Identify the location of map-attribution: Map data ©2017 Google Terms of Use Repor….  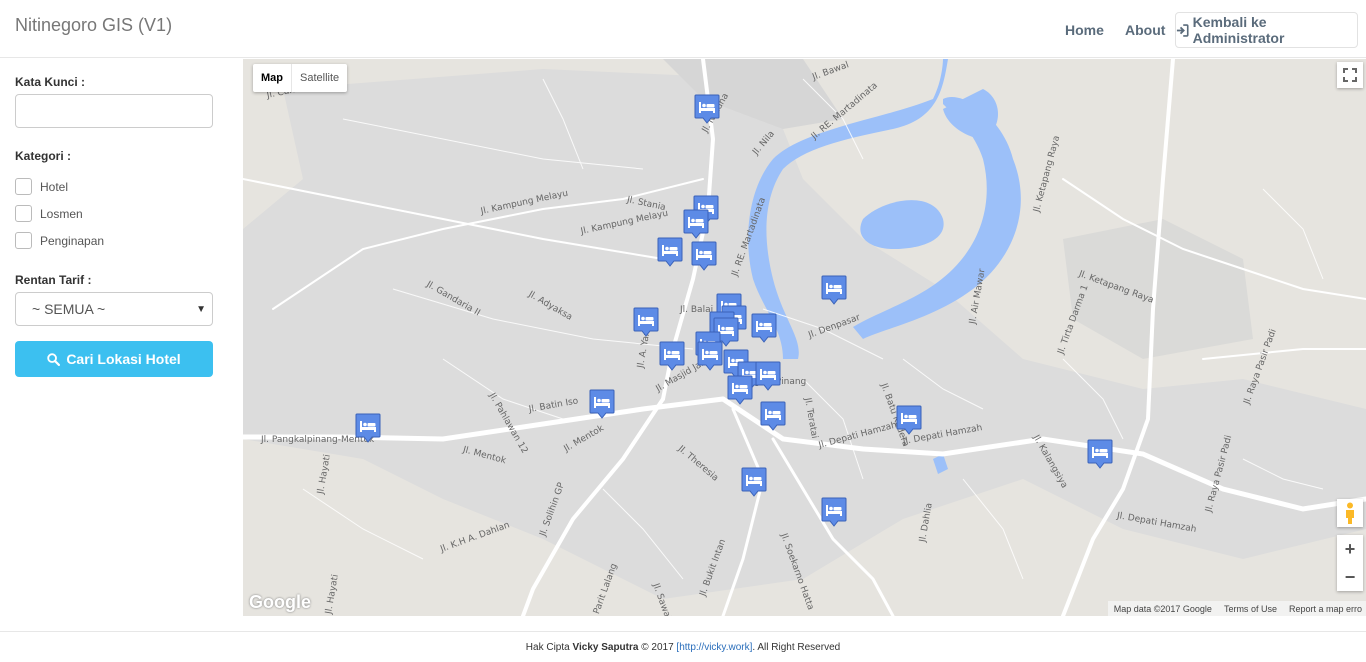
(1236, 608).